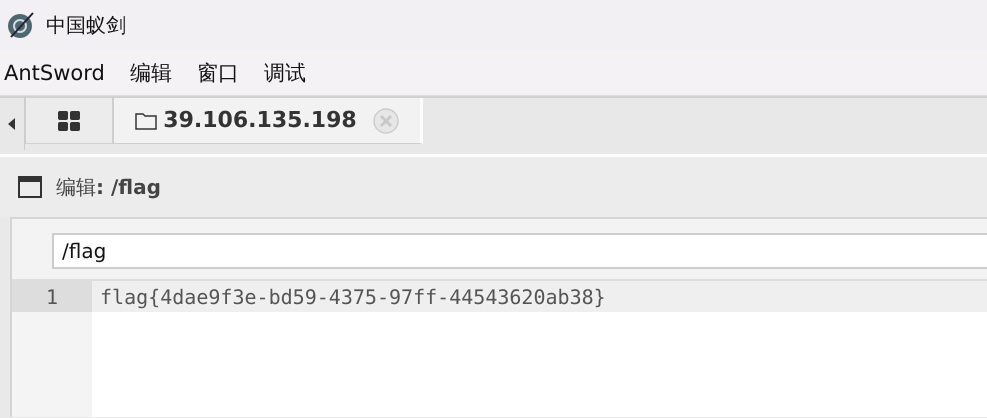  I want to click on menu-item: 调试, so click(289, 72).